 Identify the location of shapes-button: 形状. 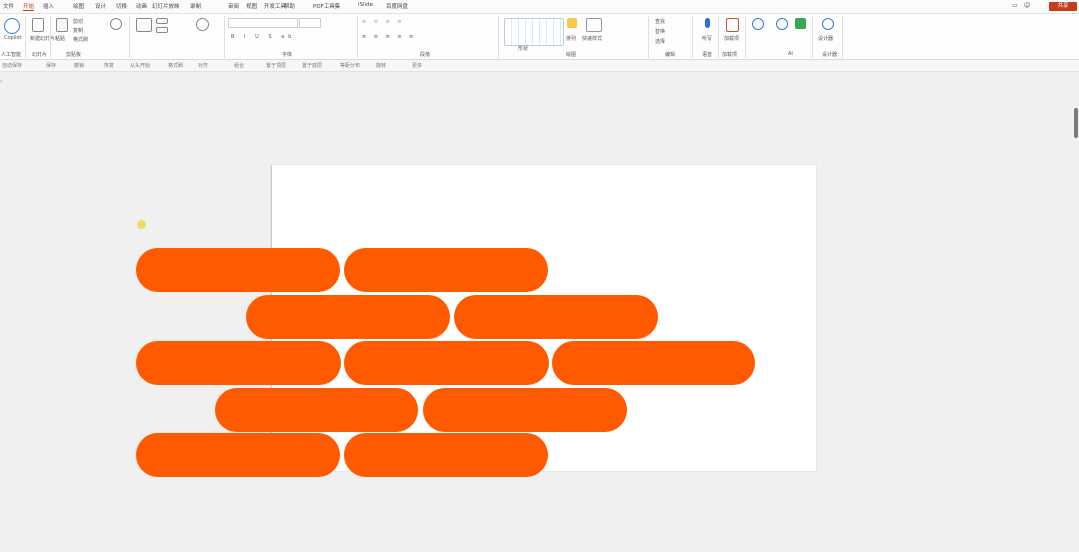
(523, 48).